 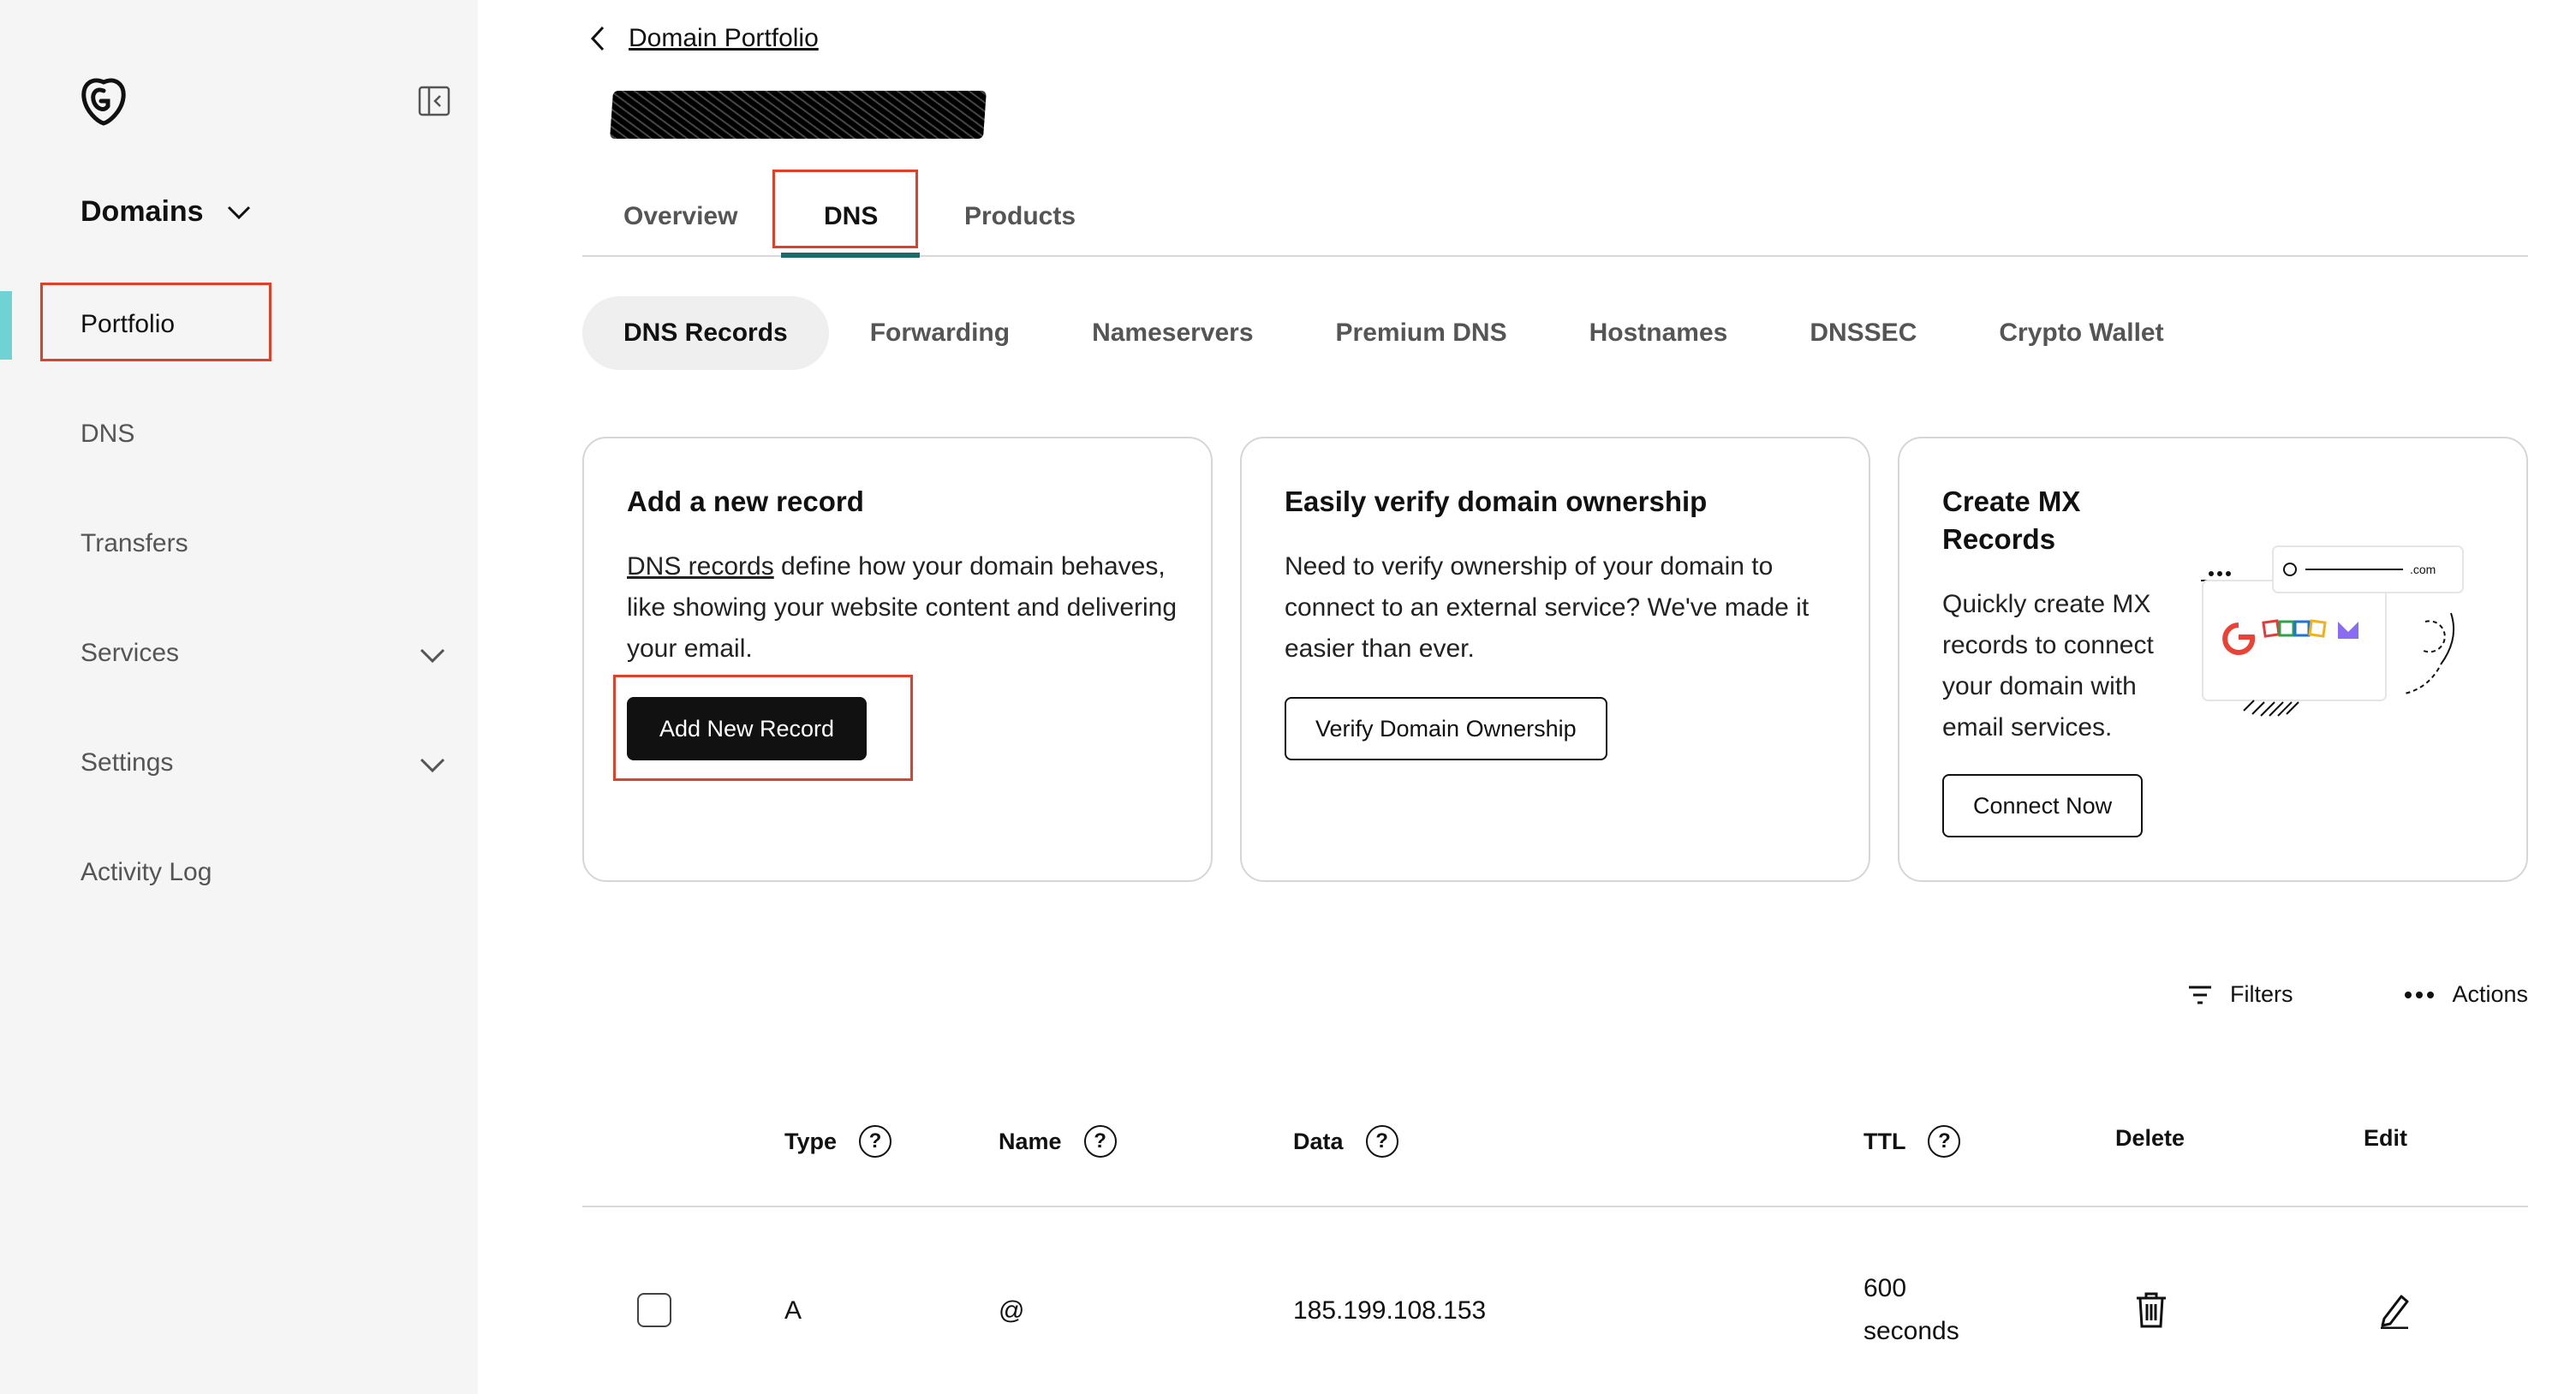 I want to click on column-label: Data, so click(x=1318, y=1141).